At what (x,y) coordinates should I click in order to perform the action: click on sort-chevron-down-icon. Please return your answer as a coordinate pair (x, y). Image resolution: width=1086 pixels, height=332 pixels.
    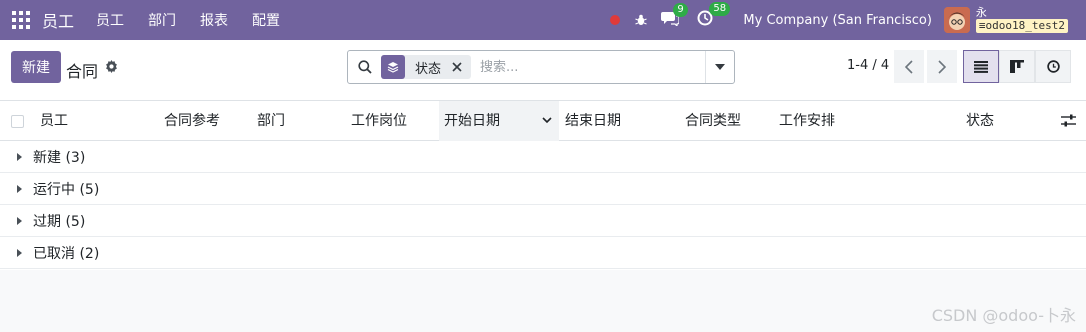
    Looking at the image, I should click on (547, 120).